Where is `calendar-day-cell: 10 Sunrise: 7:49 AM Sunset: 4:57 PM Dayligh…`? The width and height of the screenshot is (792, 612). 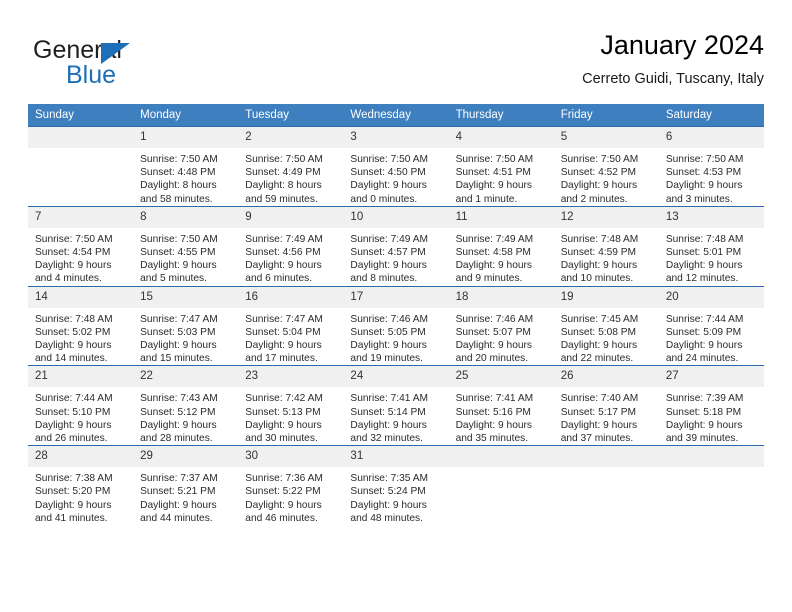 calendar-day-cell: 10 Sunrise: 7:49 AM Sunset: 4:57 PM Dayligh… is located at coordinates (396, 246).